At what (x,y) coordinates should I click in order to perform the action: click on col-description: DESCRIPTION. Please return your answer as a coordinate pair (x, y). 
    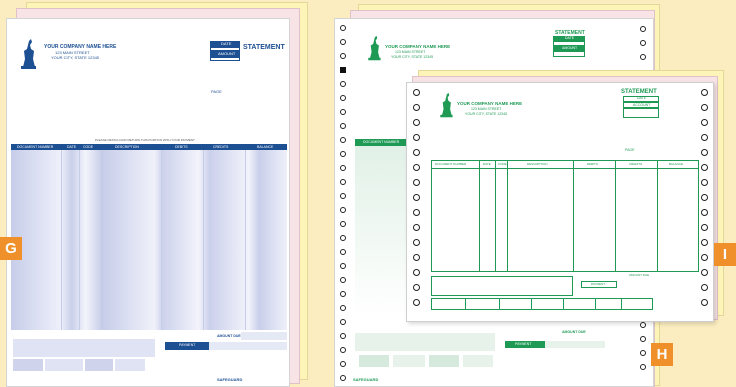
    Looking at the image, I should click on (537, 164).